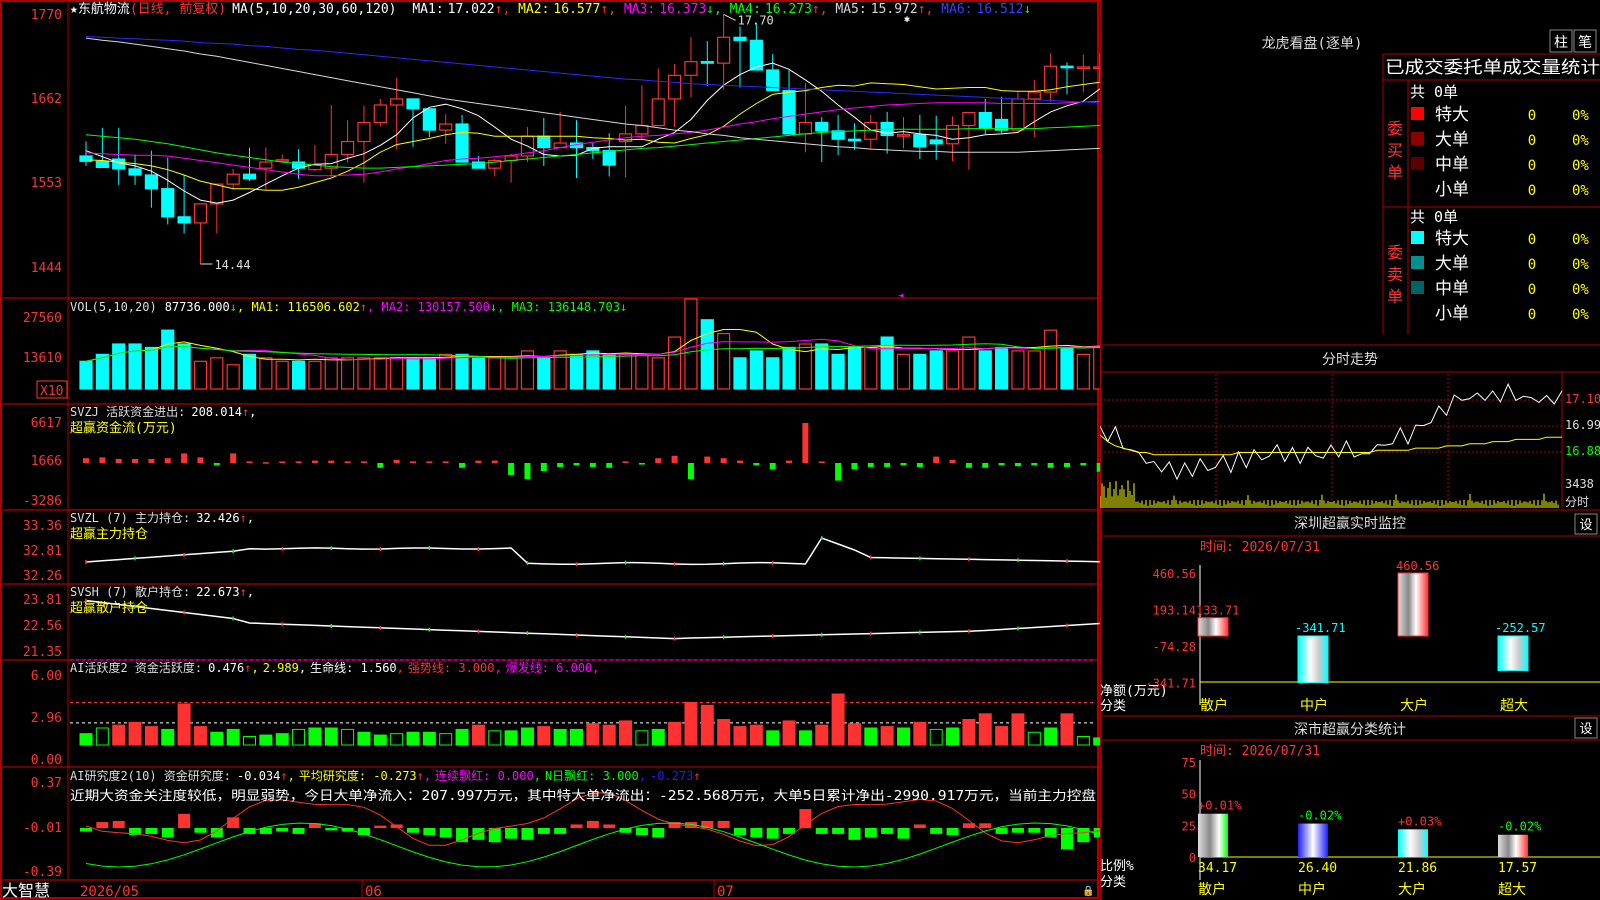 The image size is (1600, 900). What do you see at coordinates (1260, 751) in the screenshot?
I see `stats-time: 时间: 2026/07/31` at bounding box center [1260, 751].